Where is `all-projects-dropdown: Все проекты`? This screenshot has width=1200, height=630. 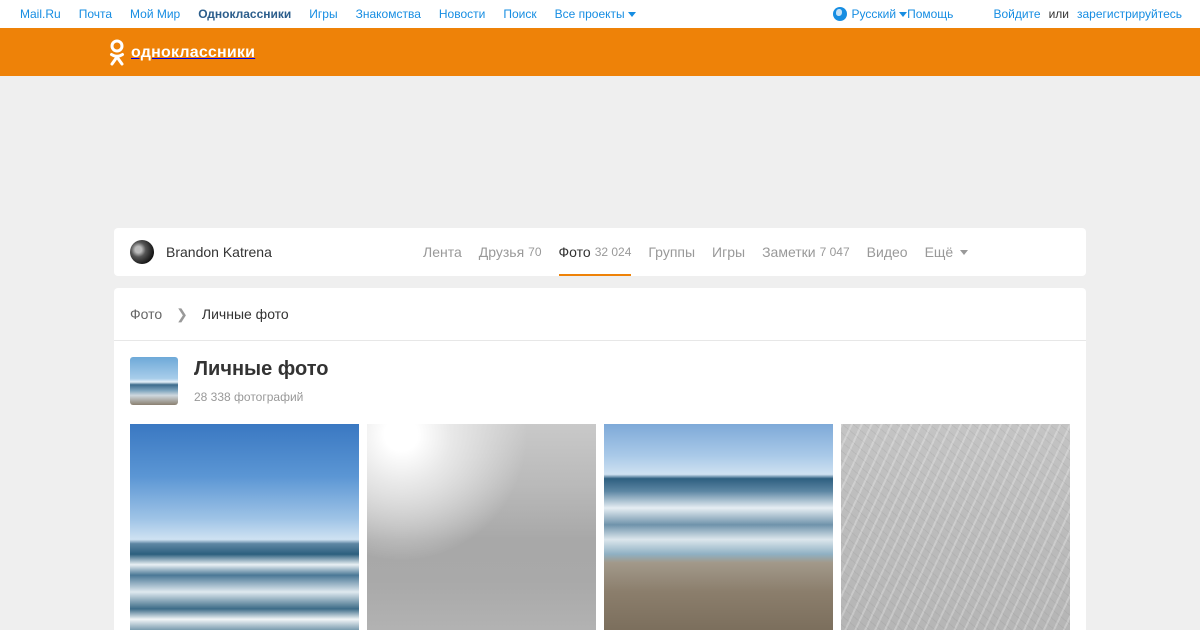
all-projects-dropdown: Все проекты is located at coordinates (595, 14).